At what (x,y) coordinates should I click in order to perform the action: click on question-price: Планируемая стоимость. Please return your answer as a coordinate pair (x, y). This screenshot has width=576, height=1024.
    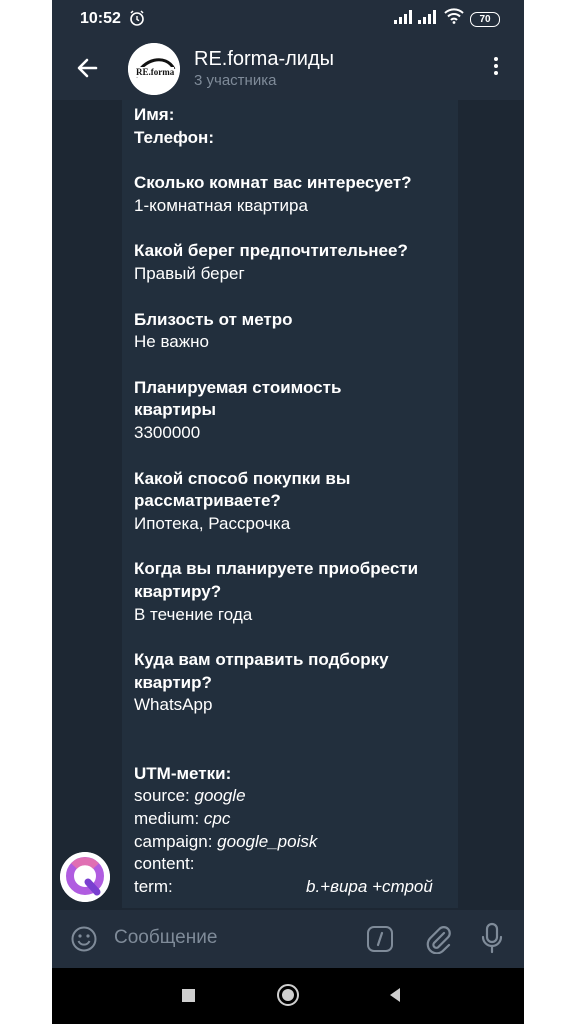
    Looking at the image, I should click on (238, 387).